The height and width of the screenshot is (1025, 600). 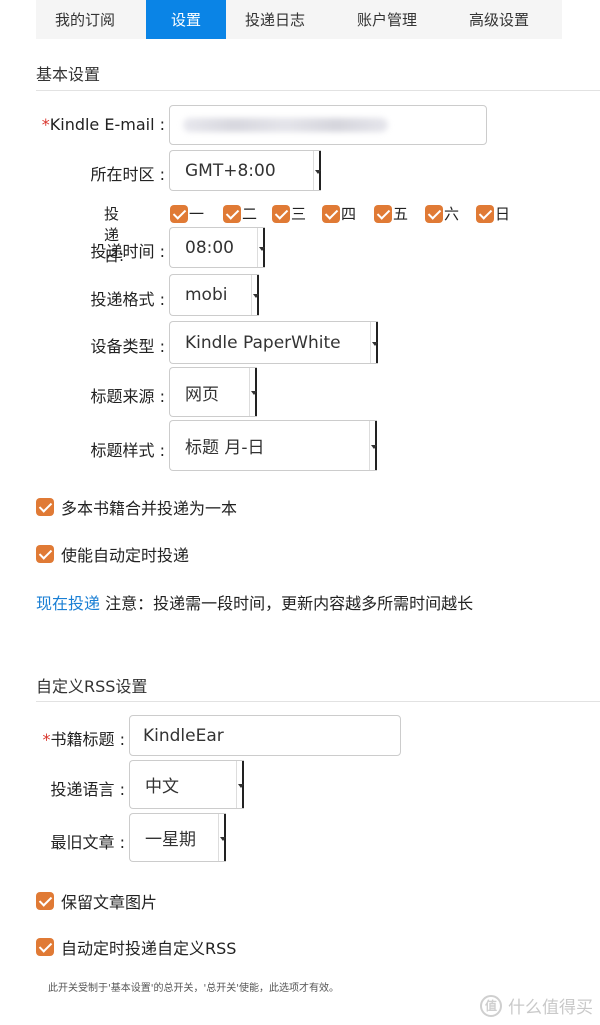 I want to click on tab-account-management: 账户管理, so click(x=394, y=19).